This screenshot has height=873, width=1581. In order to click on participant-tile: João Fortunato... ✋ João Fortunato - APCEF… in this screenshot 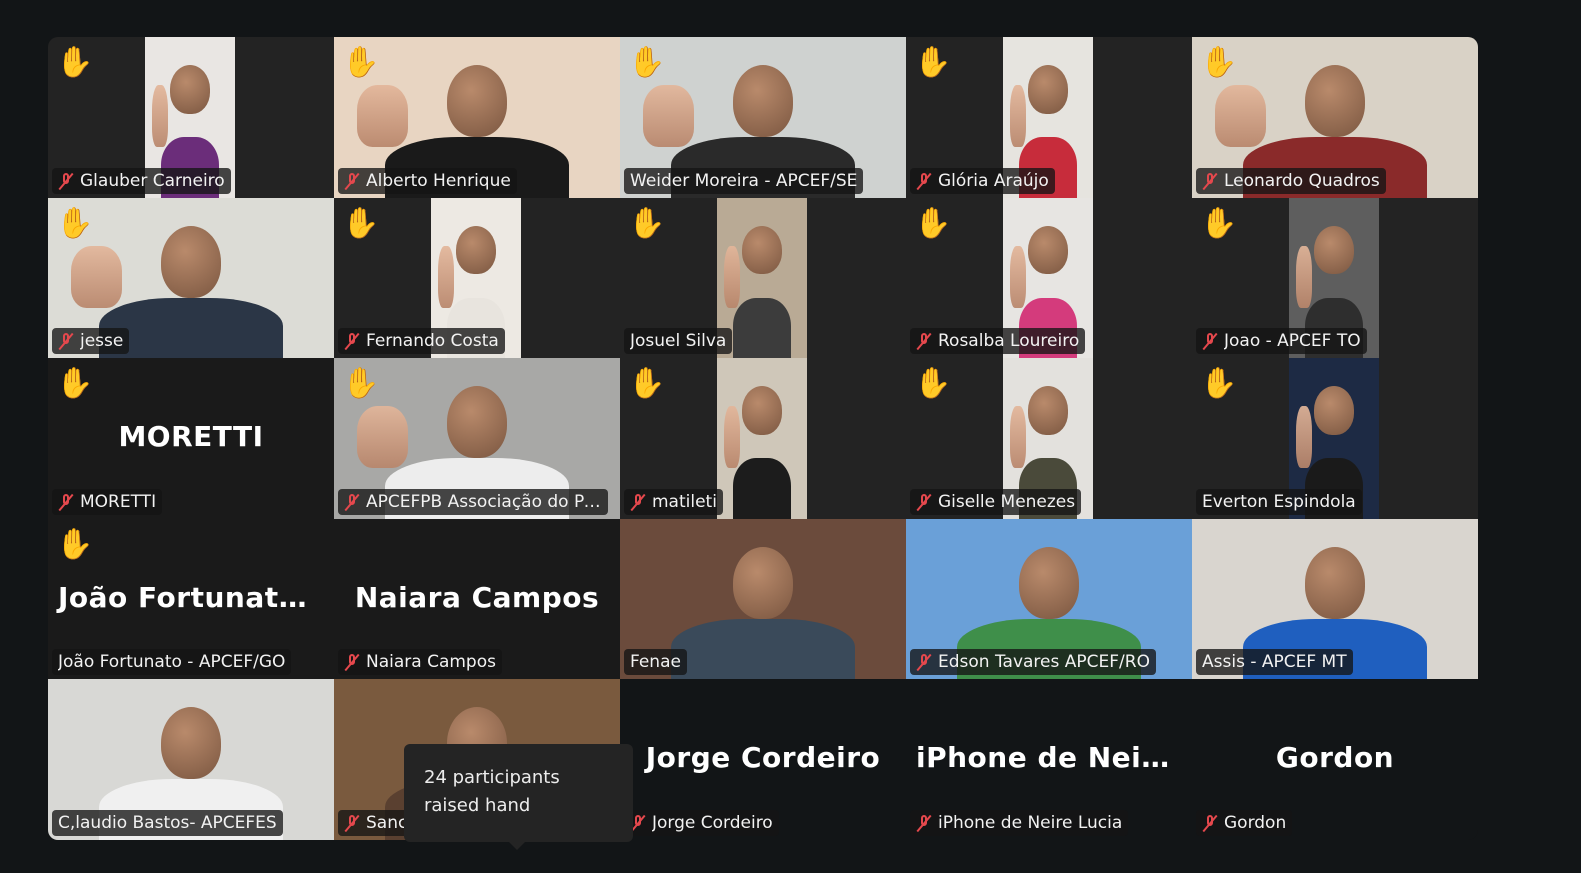, I will do `click(191, 599)`.